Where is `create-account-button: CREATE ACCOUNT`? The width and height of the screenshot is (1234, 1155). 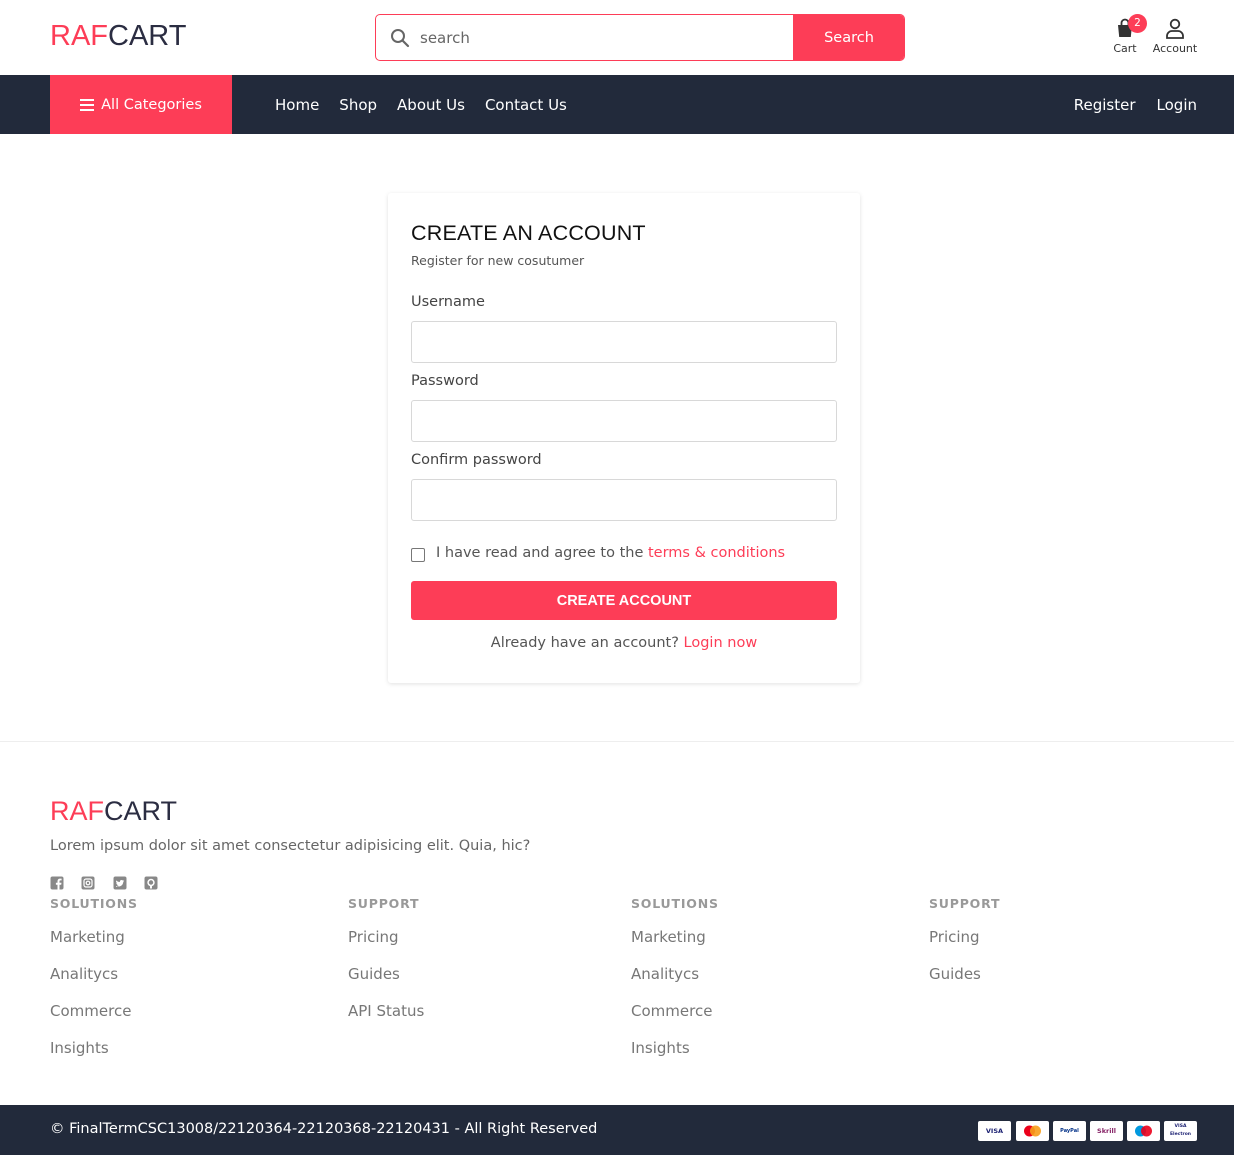 create-account-button: CREATE ACCOUNT is located at coordinates (624, 600).